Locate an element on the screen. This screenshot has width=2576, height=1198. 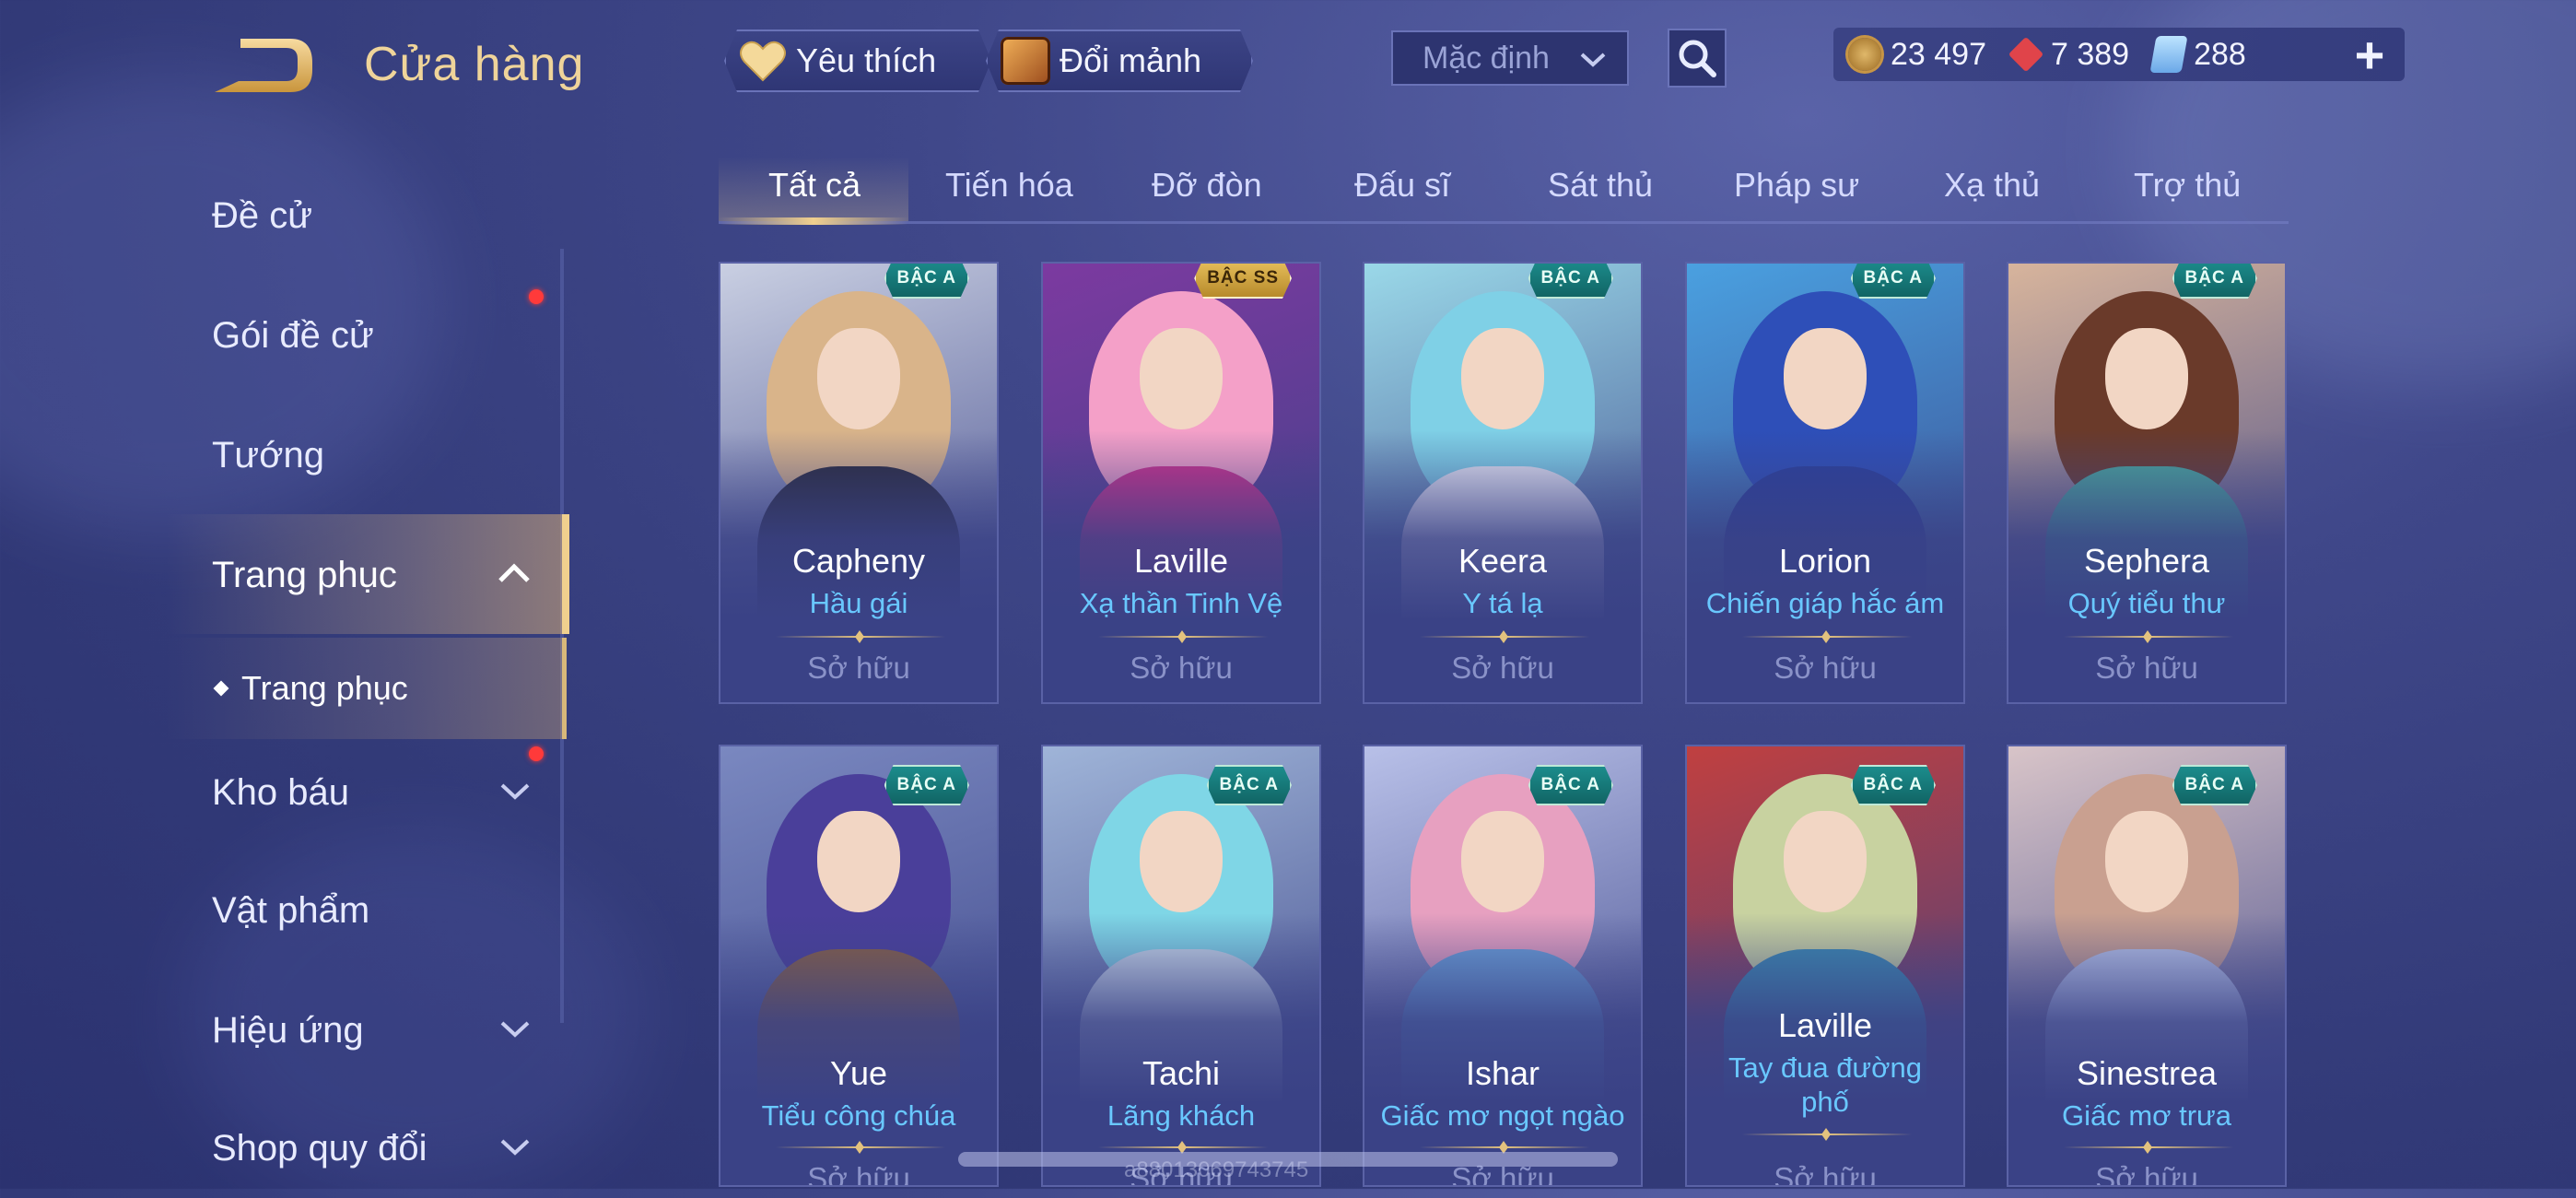
hero-name: Yue is located at coordinates (859, 1073).